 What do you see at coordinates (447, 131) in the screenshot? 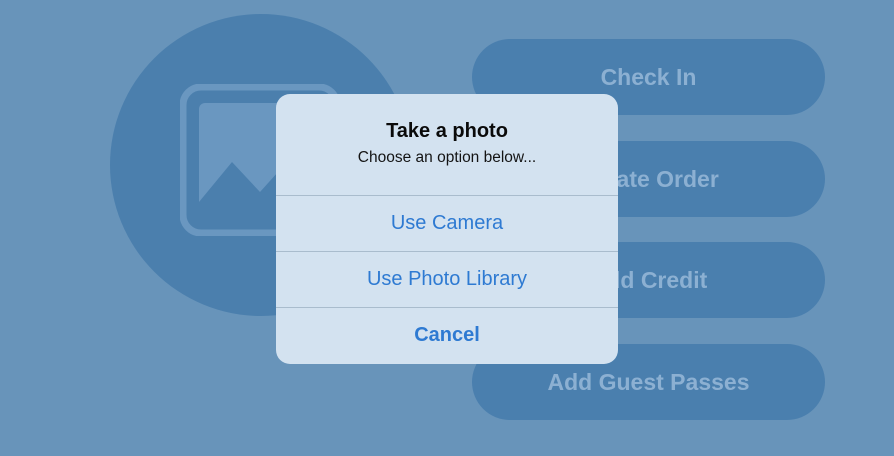
I see `alert-title: Take a photo` at bounding box center [447, 131].